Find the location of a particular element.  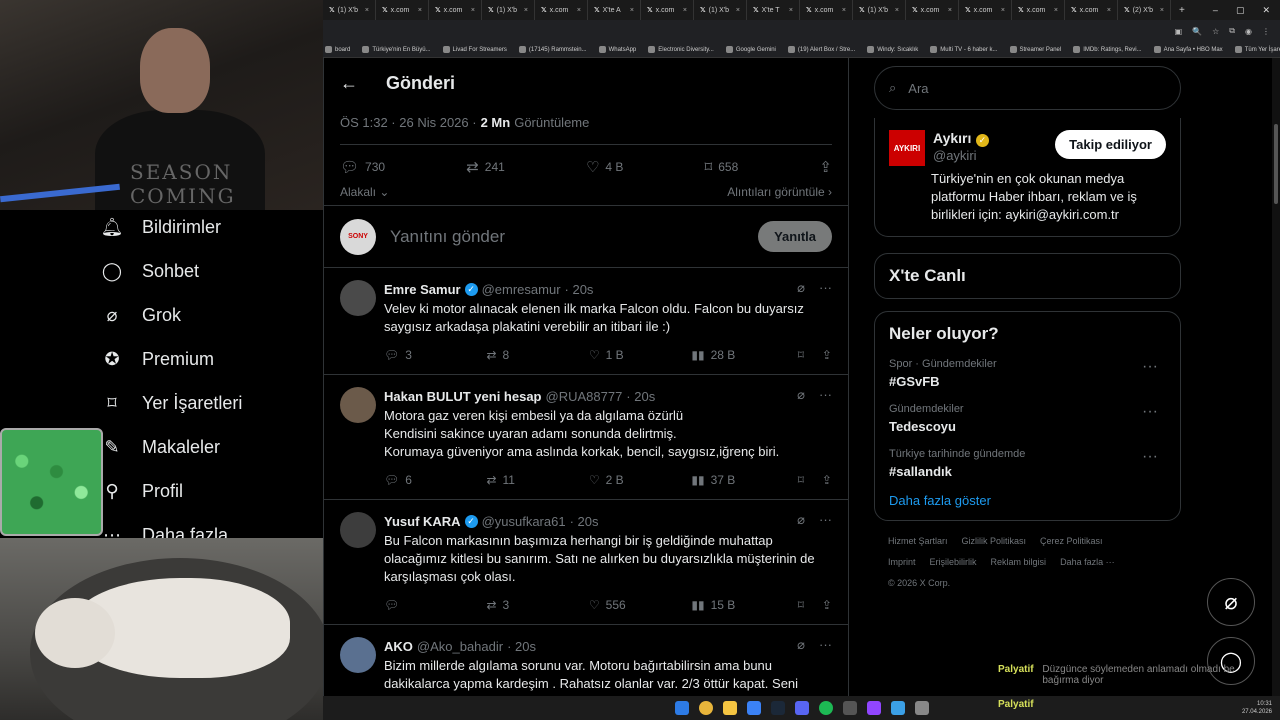

spotify-icon is located at coordinates (825, 708).